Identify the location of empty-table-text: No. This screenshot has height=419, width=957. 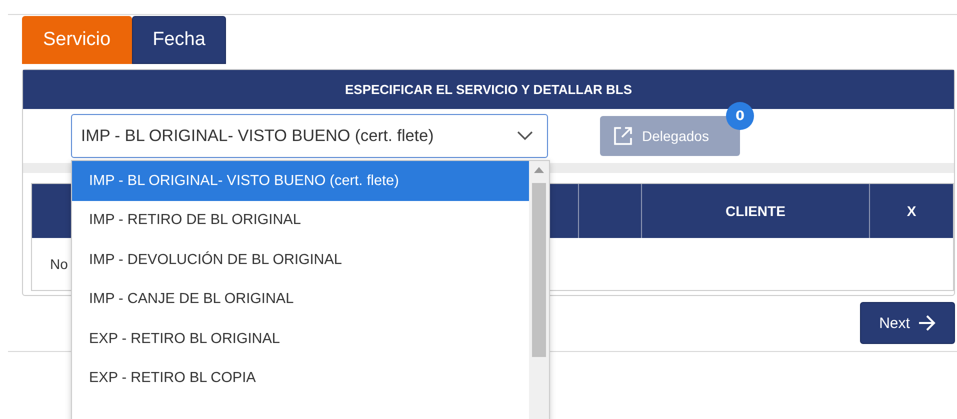
(59, 264).